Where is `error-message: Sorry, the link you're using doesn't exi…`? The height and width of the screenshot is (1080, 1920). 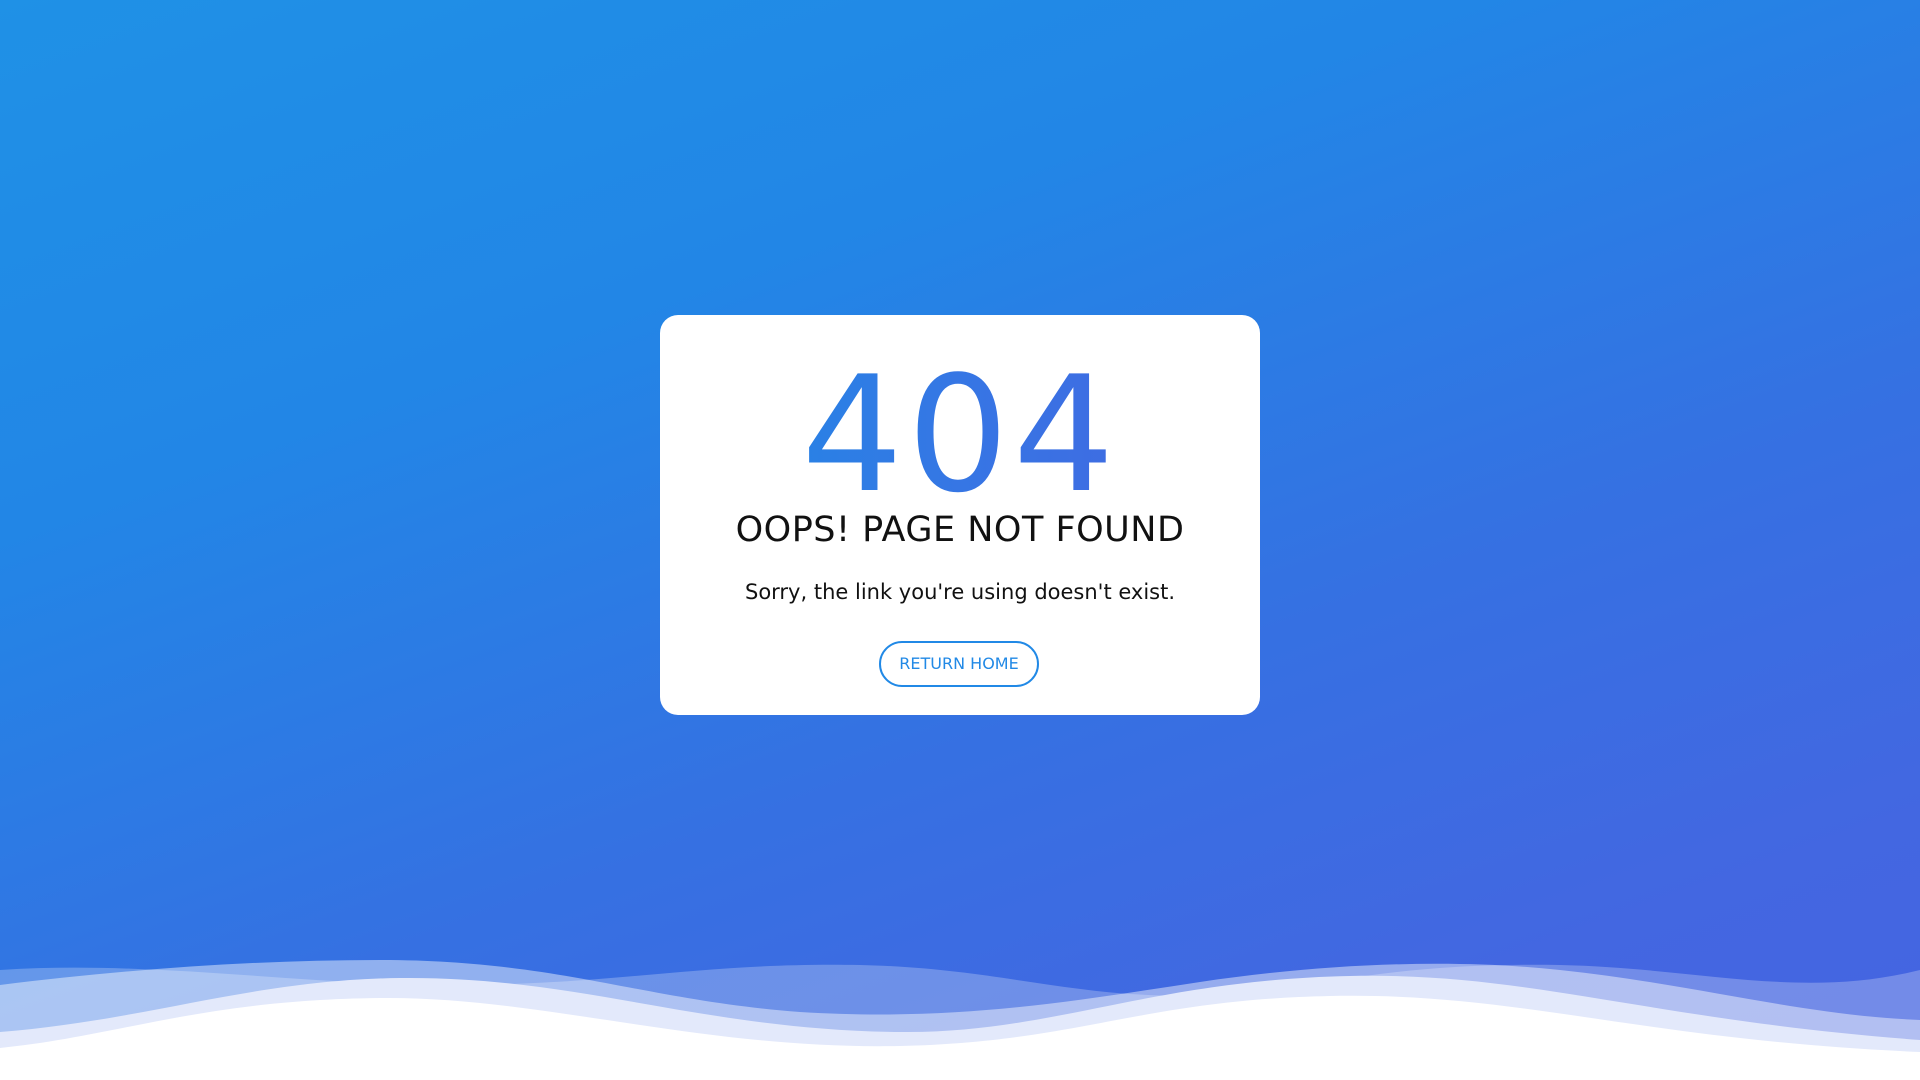
error-message: Sorry, the link you're using doesn't exi… is located at coordinates (960, 592).